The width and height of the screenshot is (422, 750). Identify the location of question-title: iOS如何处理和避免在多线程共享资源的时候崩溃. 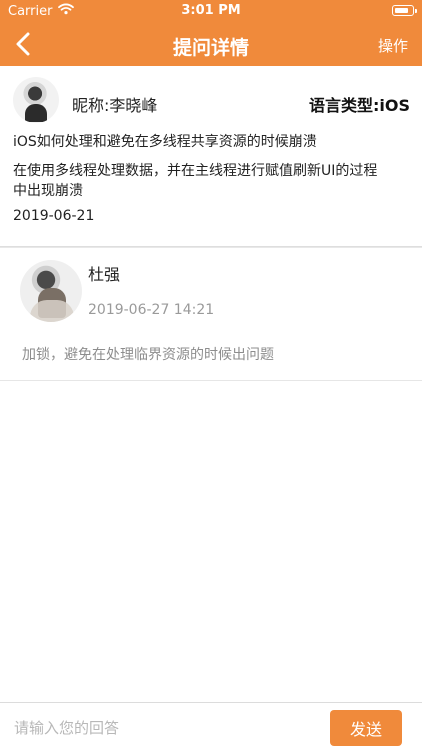
(165, 142).